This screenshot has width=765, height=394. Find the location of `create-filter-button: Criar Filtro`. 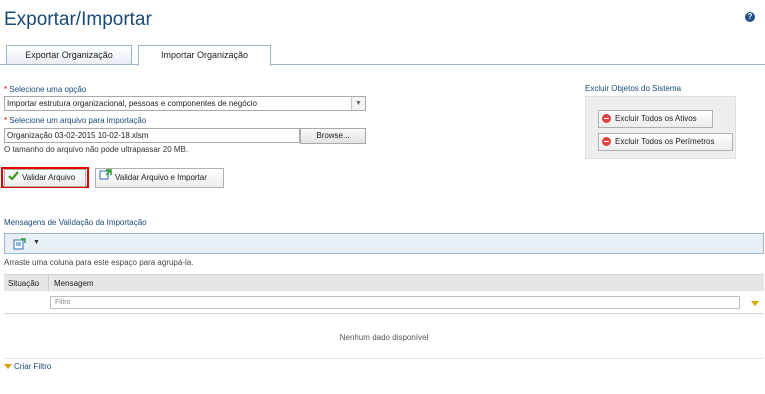

create-filter-button: Criar Filtro is located at coordinates (27, 366).